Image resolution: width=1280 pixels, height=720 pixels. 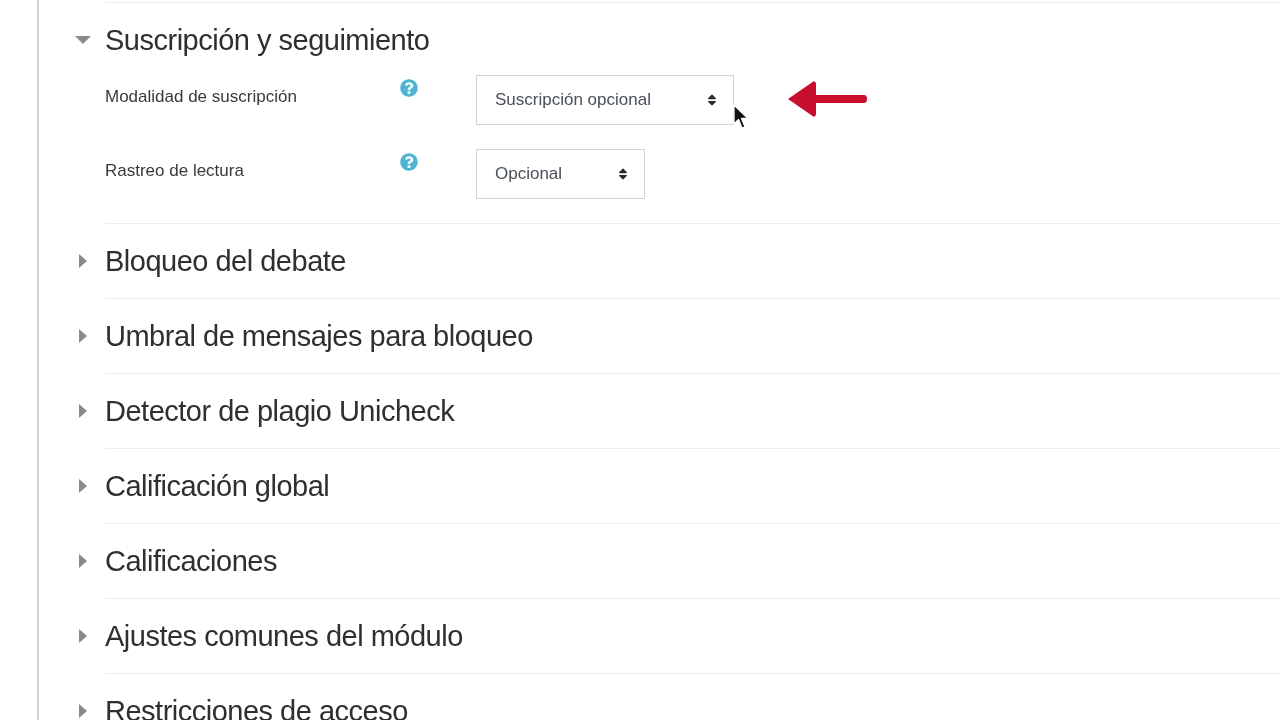 I want to click on select-dropdown: Suscripción opcional, so click(x=605, y=100).